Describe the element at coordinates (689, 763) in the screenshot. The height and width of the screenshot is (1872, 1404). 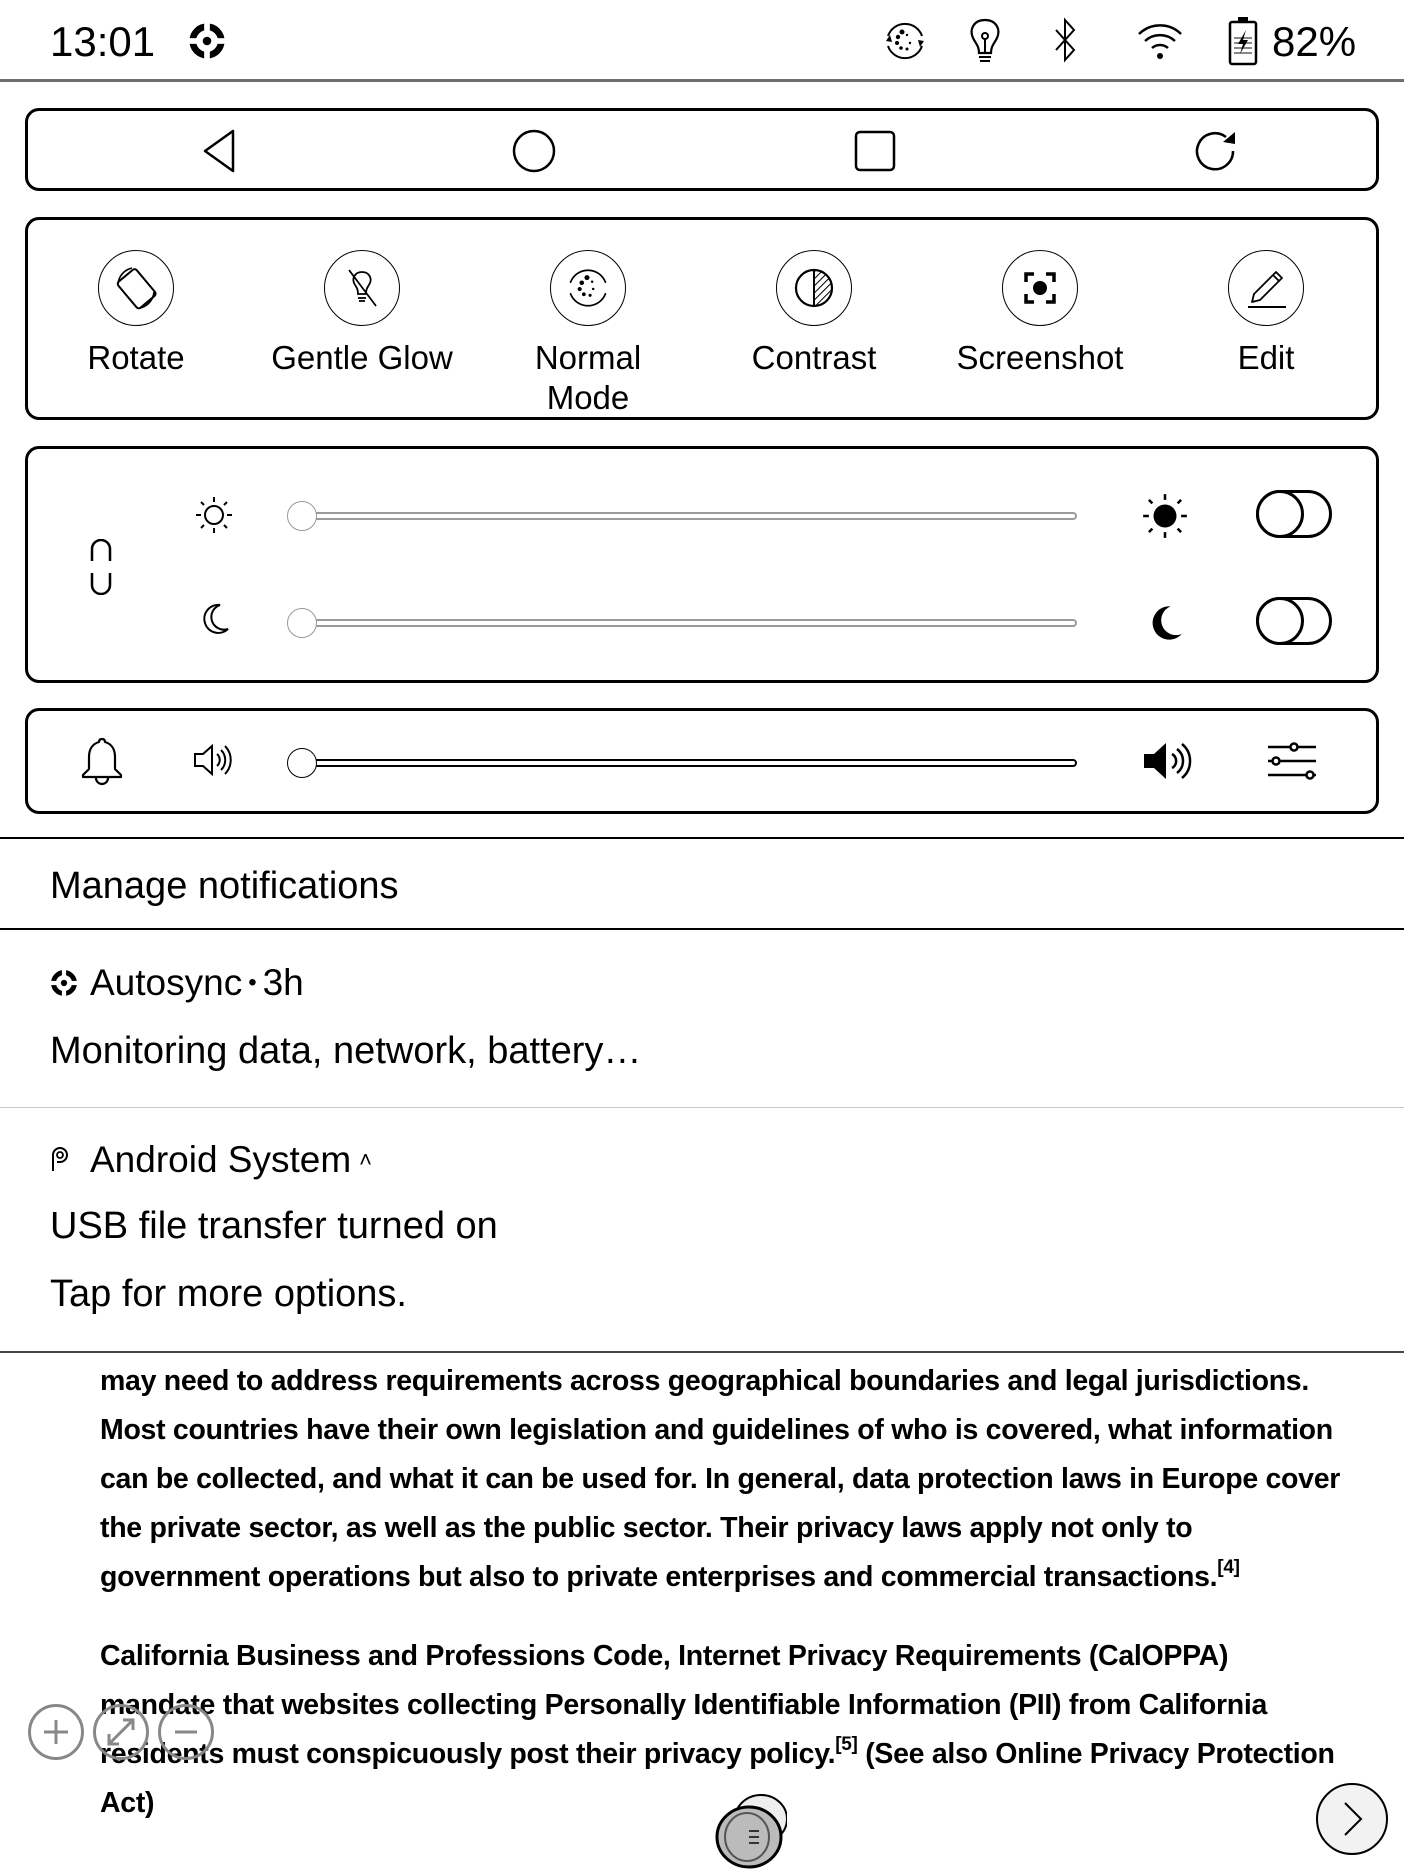
I see `volume-track` at that location.